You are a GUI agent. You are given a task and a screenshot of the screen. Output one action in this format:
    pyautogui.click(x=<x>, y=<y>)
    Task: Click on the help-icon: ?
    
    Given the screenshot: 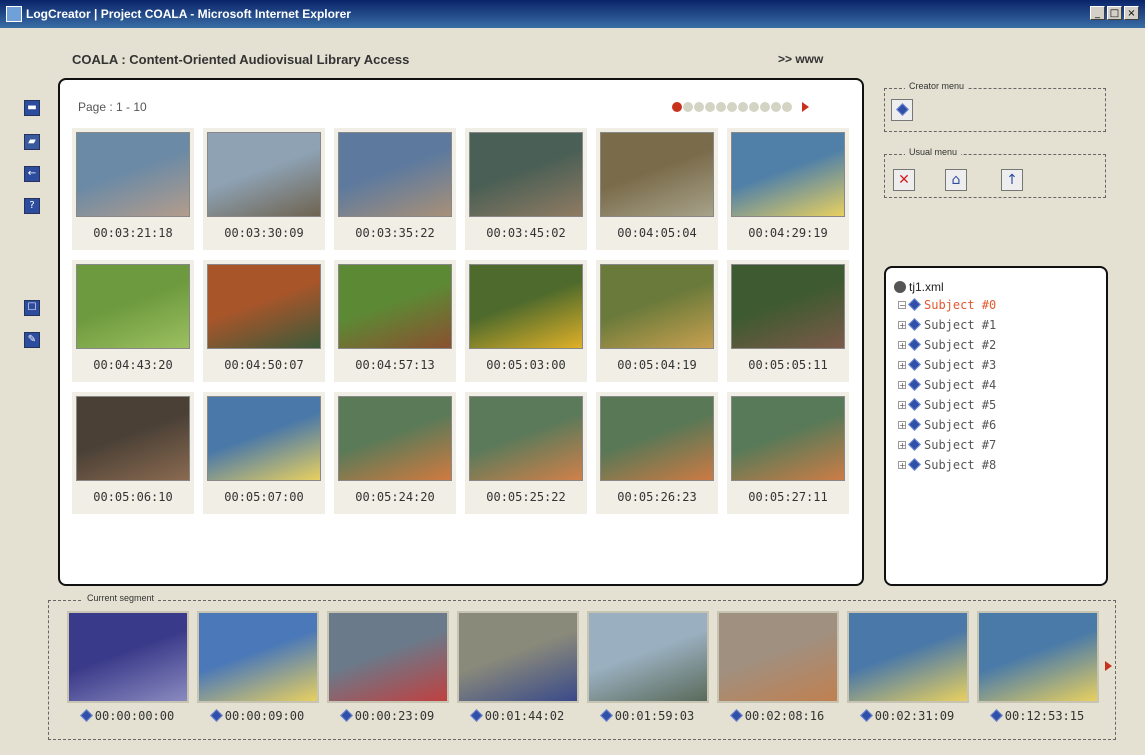 What is the action you would take?
    pyautogui.click(x=32, y=206)
    